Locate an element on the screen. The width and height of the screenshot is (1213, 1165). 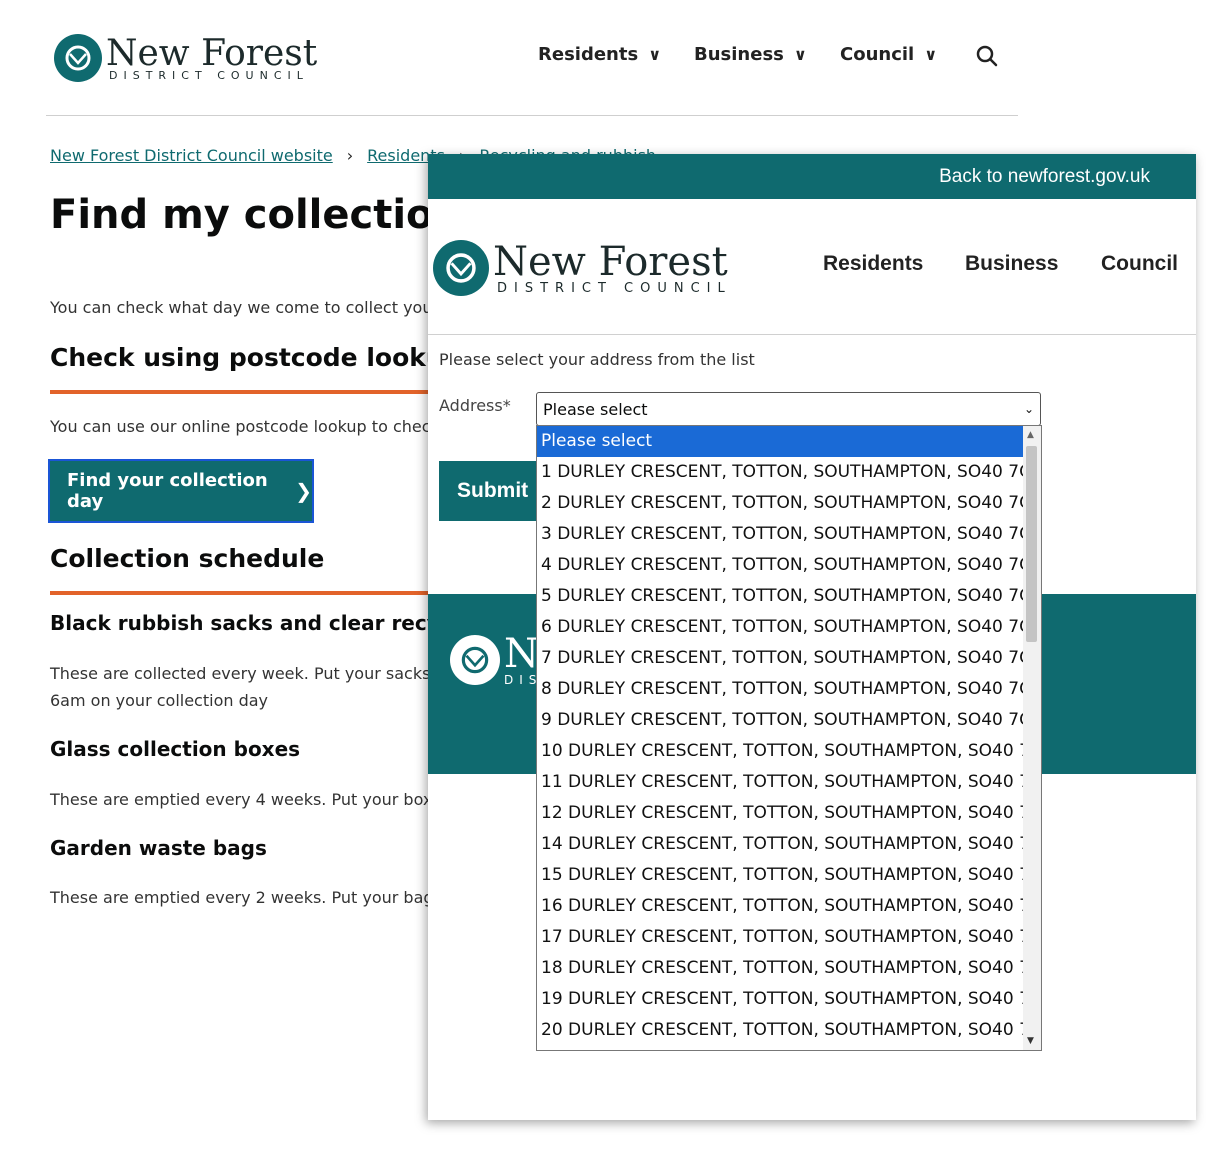
nav-council: Council ∨ is located at coordinates (888, 54).